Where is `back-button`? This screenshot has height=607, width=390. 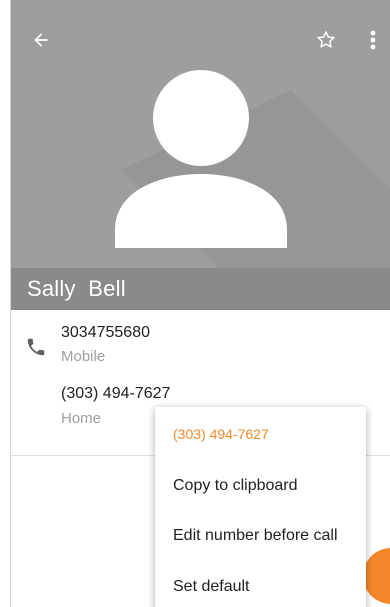 back-button is located at coordinates (41, 40).